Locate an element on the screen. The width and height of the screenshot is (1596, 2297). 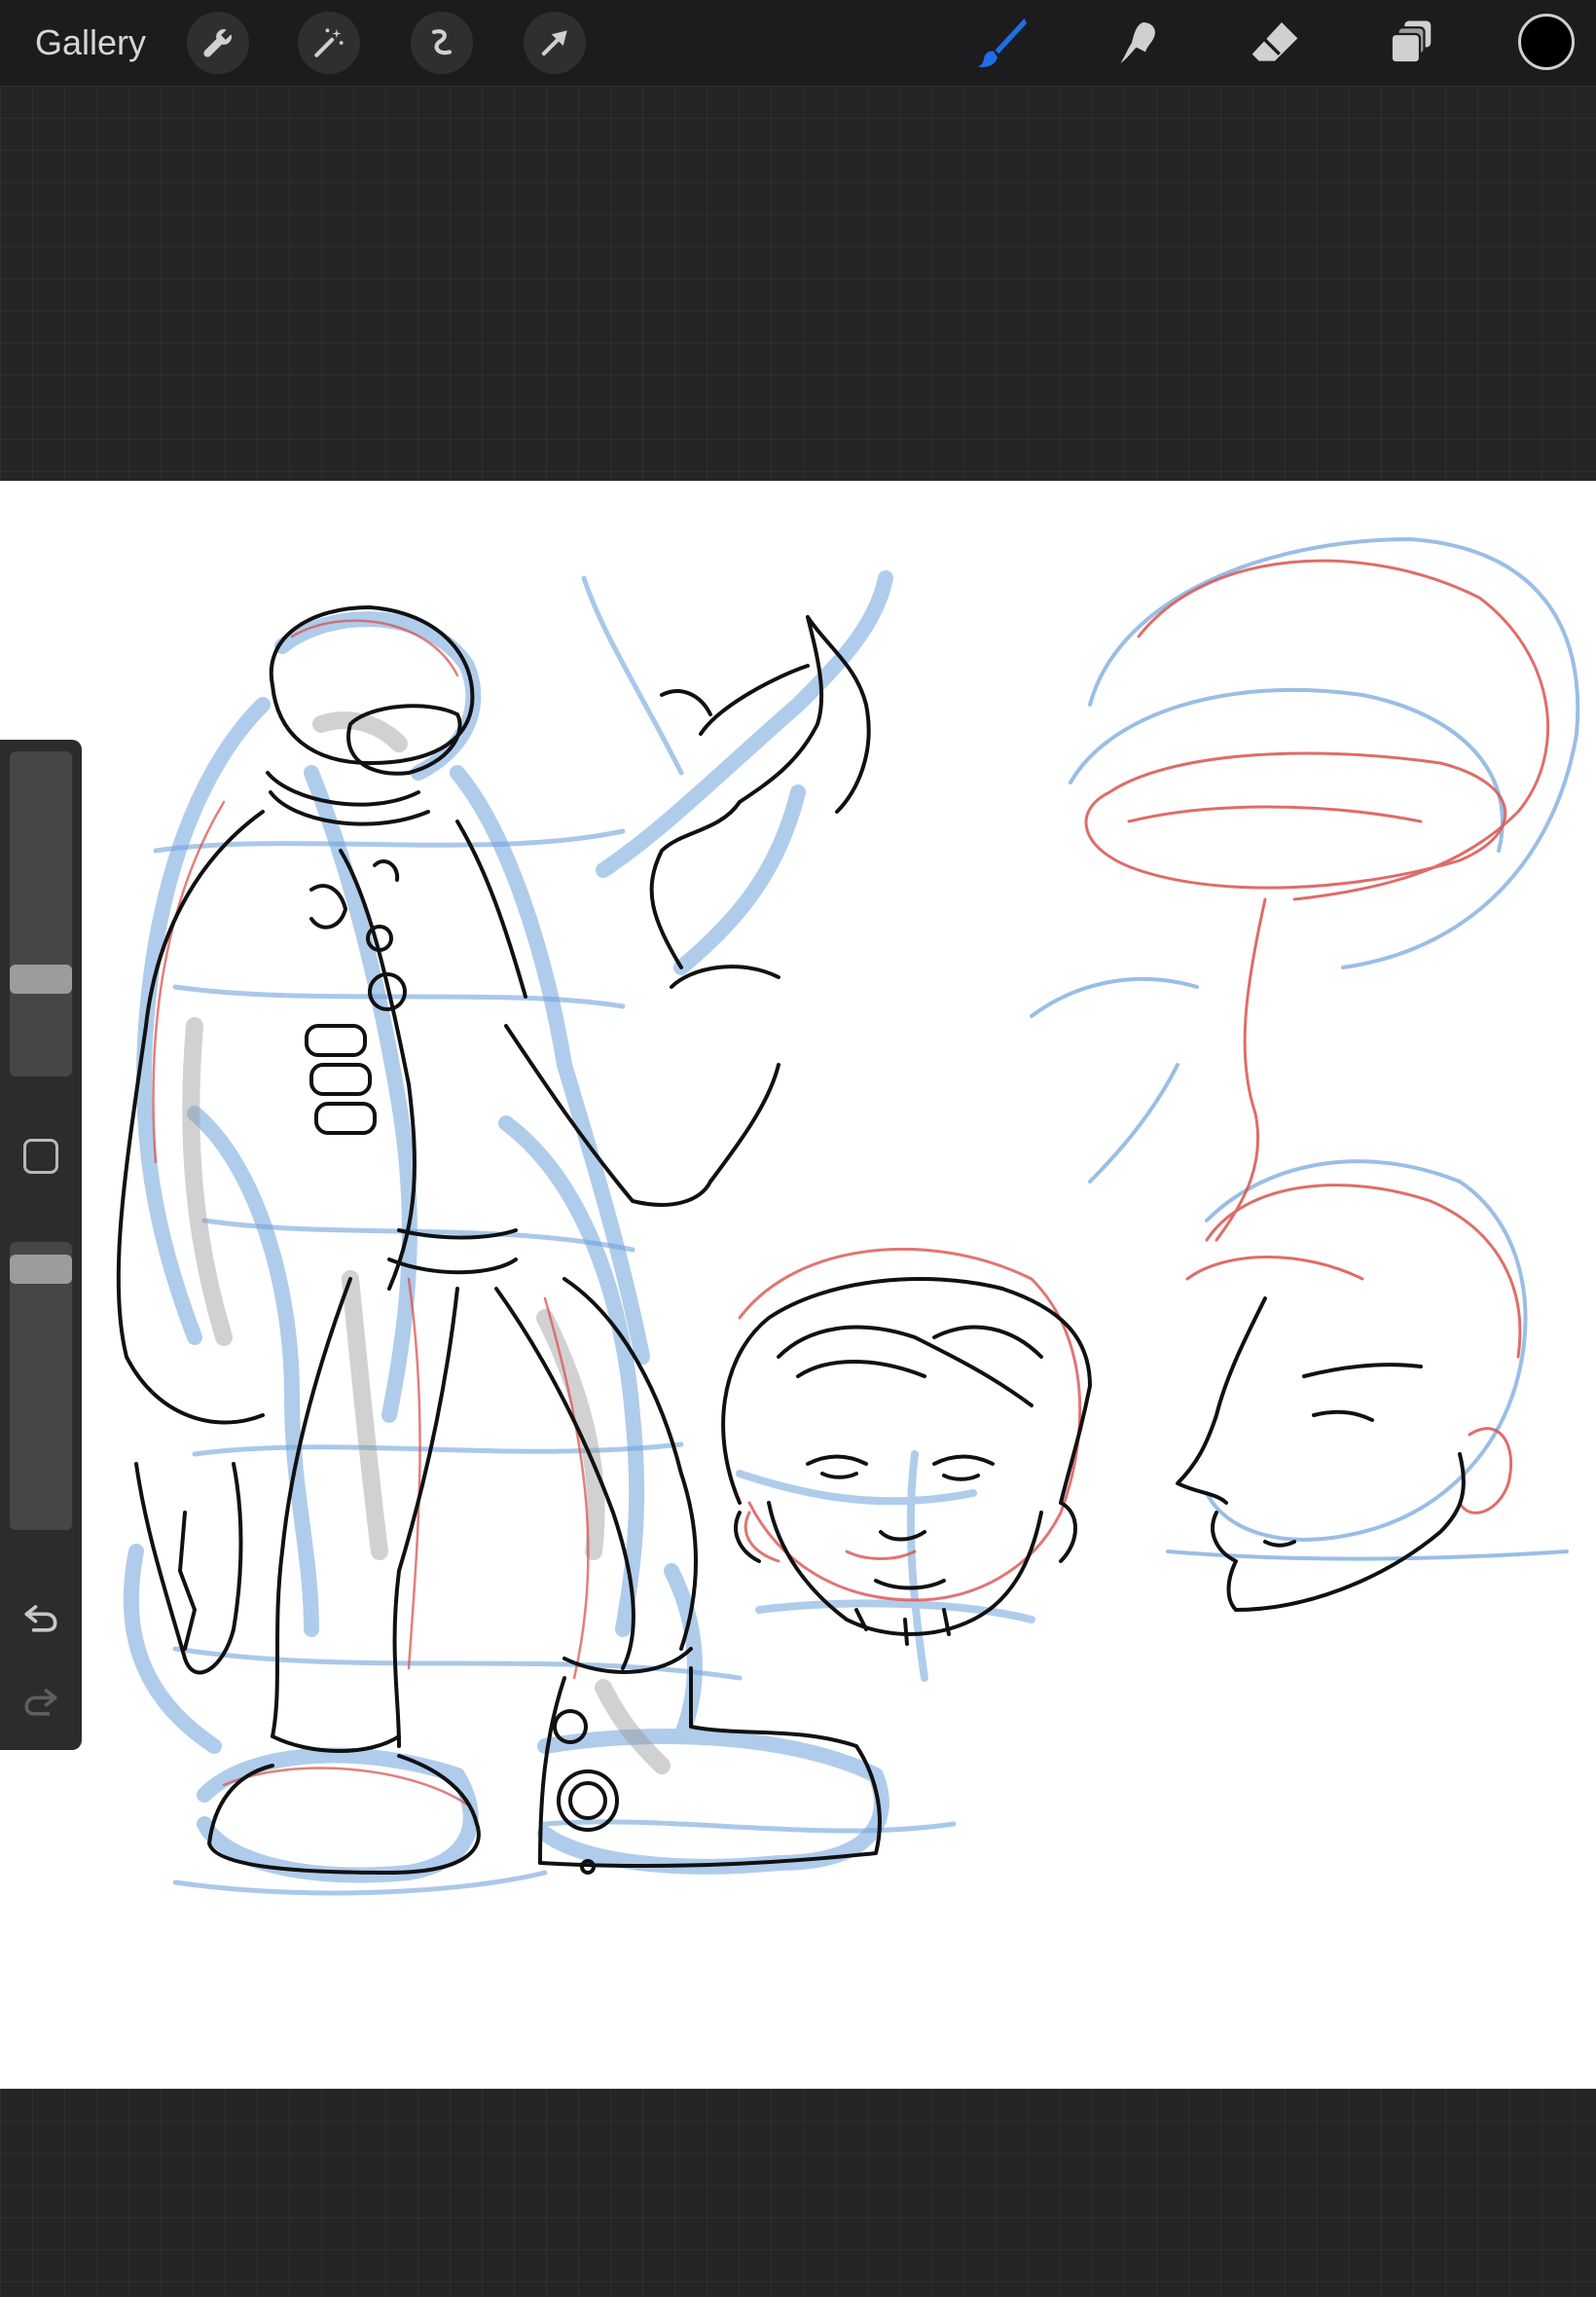
brush-tool-button is located at coordinates (1002, 43).